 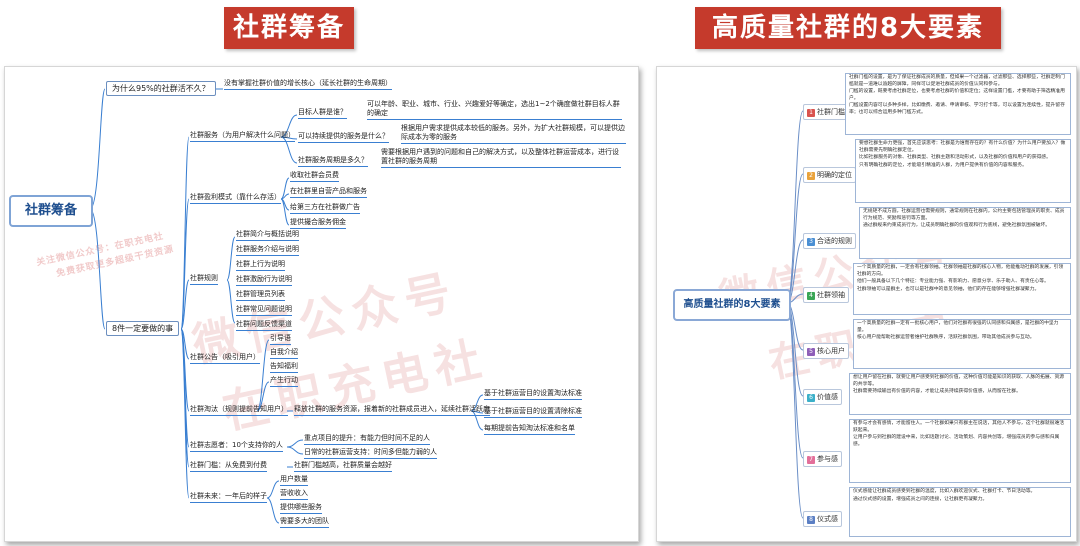 I want to click on element-number: 5, so click(x=811, y=352).